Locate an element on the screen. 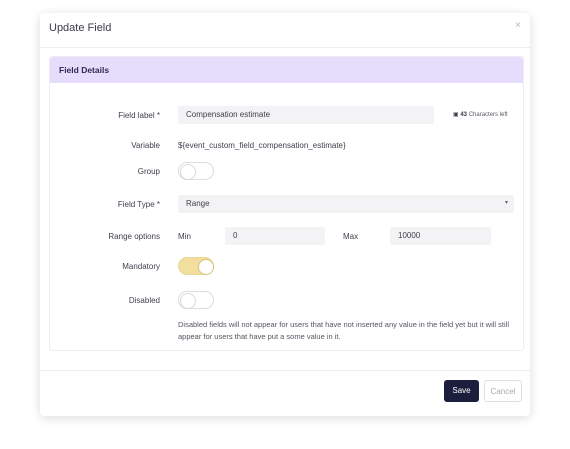 The width and height of the screenshot is (570, 449). mandatory-toggle is located at coordinates (196, 266).